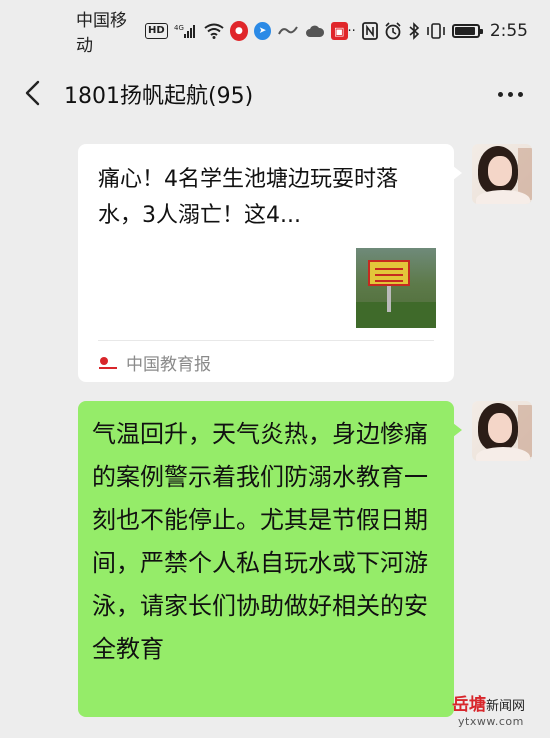 Image resolution: width=550 pixels, height=738 pixels. Describe the element at coordinates (491, 721) in the screenshot. I see `watermark-url: ytxww.com` at that location.